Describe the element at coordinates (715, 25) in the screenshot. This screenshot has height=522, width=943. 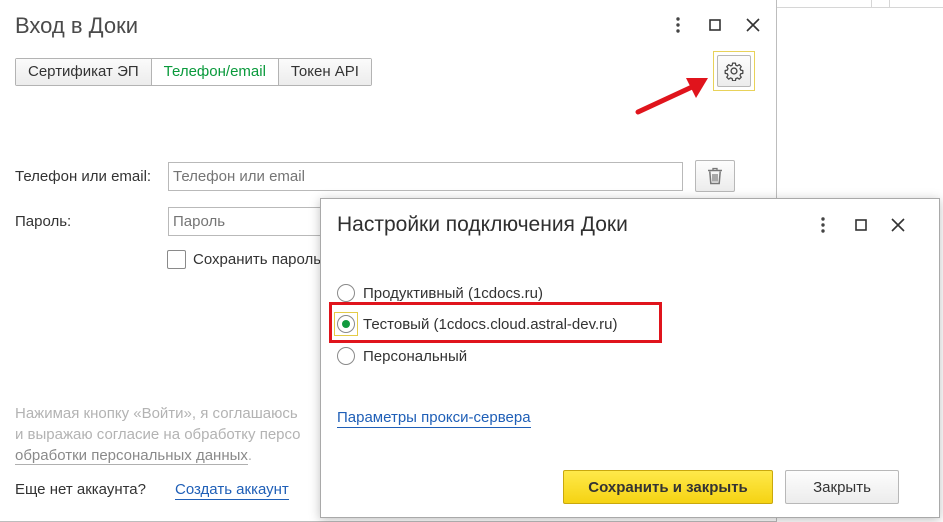
I see `maximize-icon` at that location.